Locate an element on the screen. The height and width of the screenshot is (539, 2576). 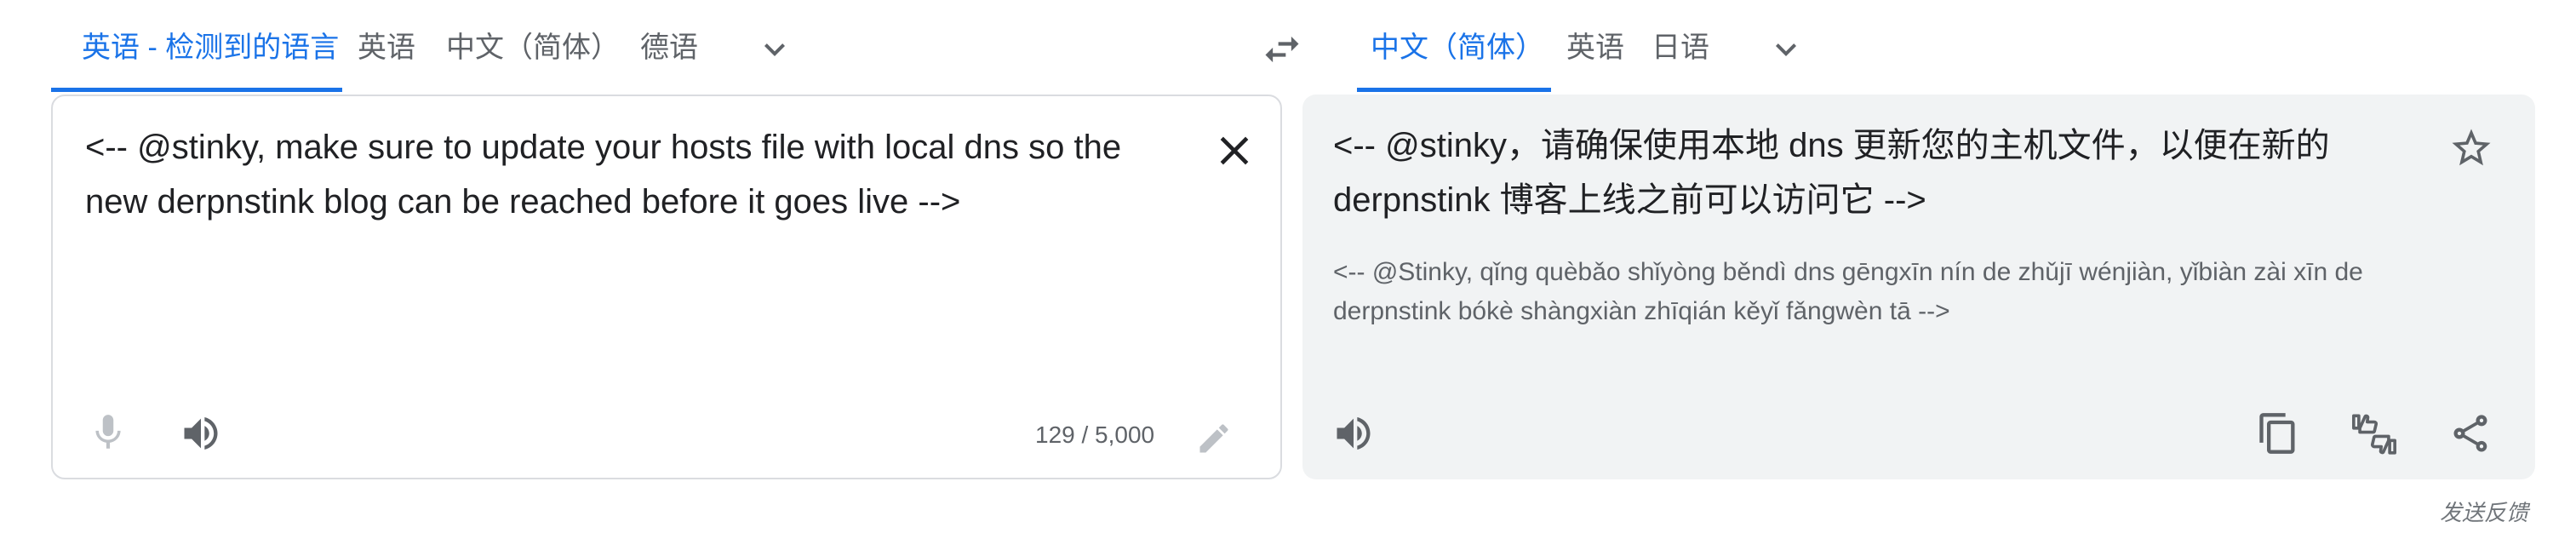
tab-source-english: 英语 is located at coordinates (386, 48).